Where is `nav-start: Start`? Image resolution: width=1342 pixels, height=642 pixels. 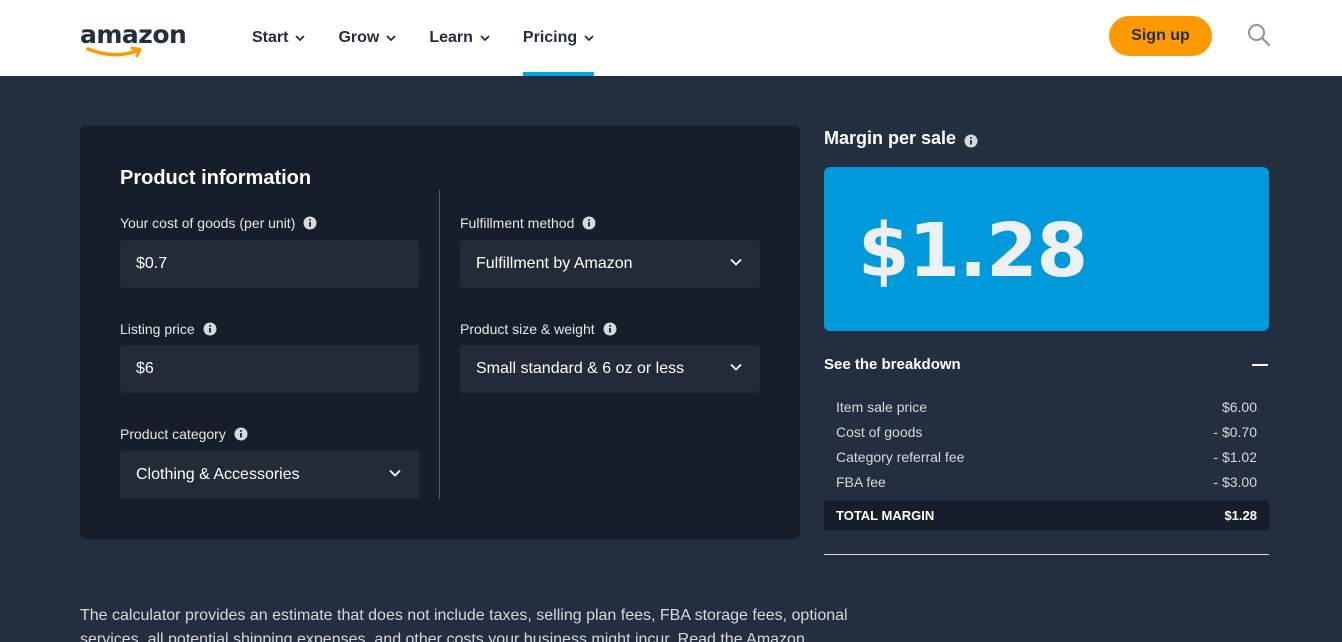 nav-start: Start is located at coordinates (279, 38).